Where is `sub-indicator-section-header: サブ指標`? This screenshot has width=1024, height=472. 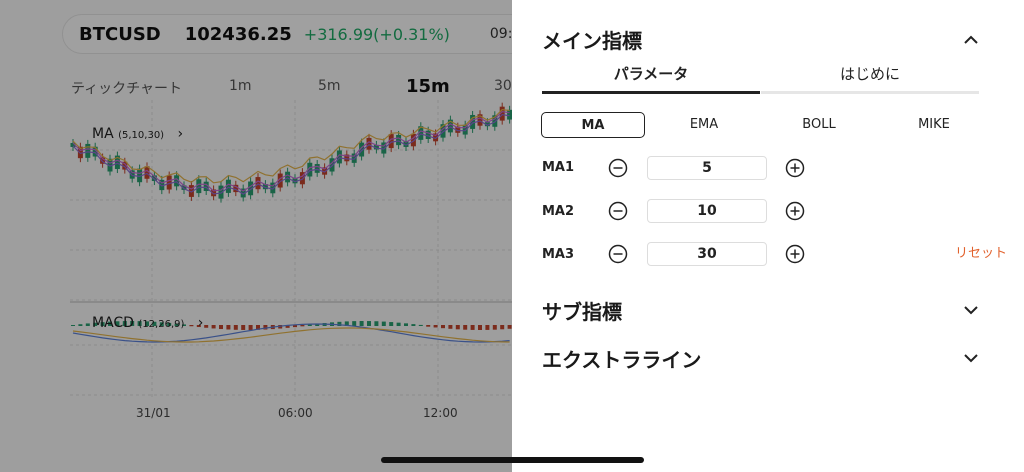 sub-indicator-section-header: サブ指標 is located at coordinates (762, 310).